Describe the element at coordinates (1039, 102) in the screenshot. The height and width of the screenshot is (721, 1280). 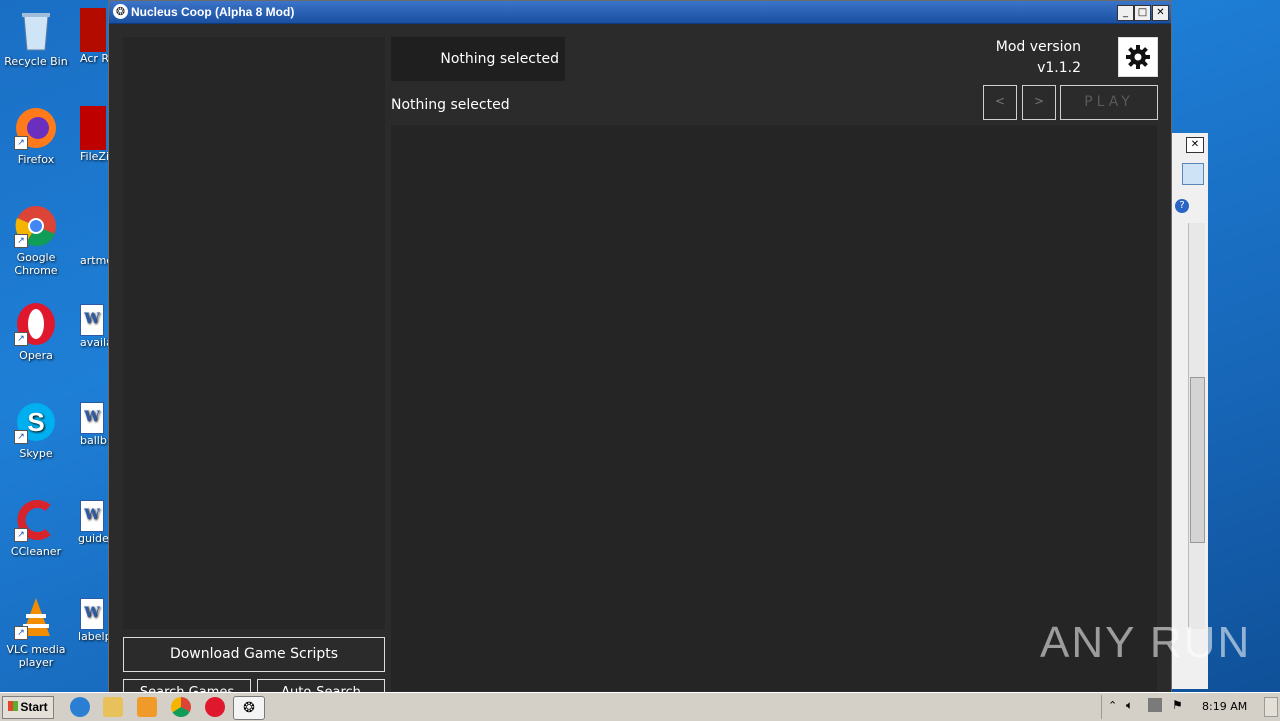
I see `next-button: >` at that location.